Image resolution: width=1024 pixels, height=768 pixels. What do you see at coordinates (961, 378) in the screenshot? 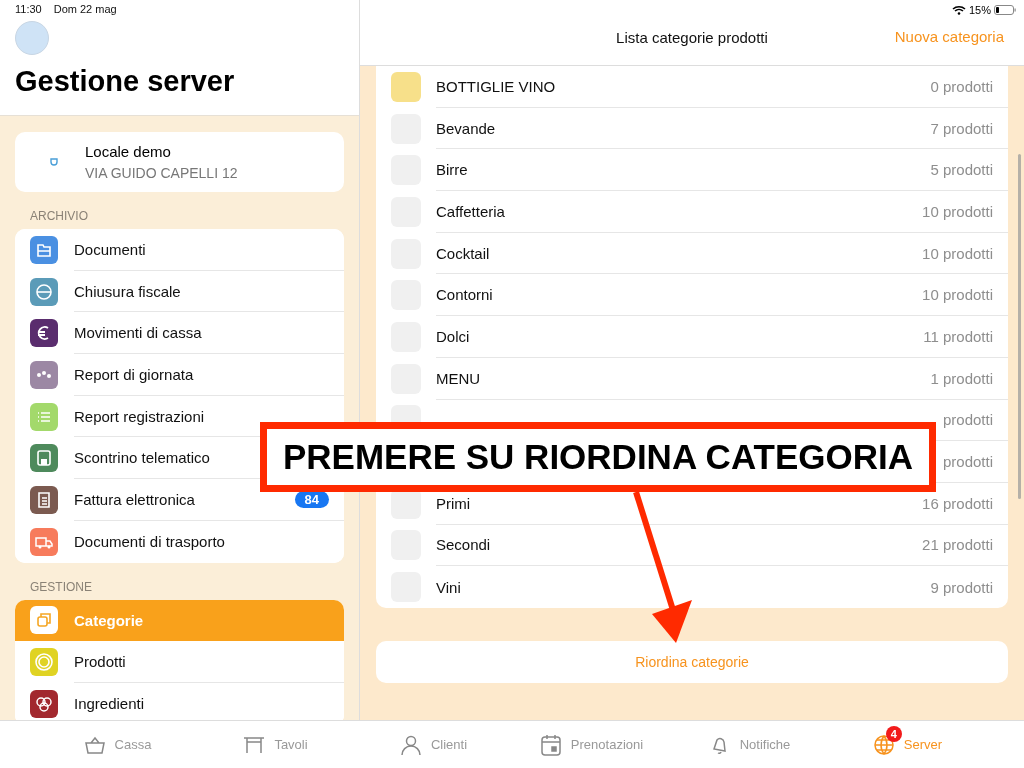
I see `product-count: 1 prodotti` at bounding box center [961, 378].